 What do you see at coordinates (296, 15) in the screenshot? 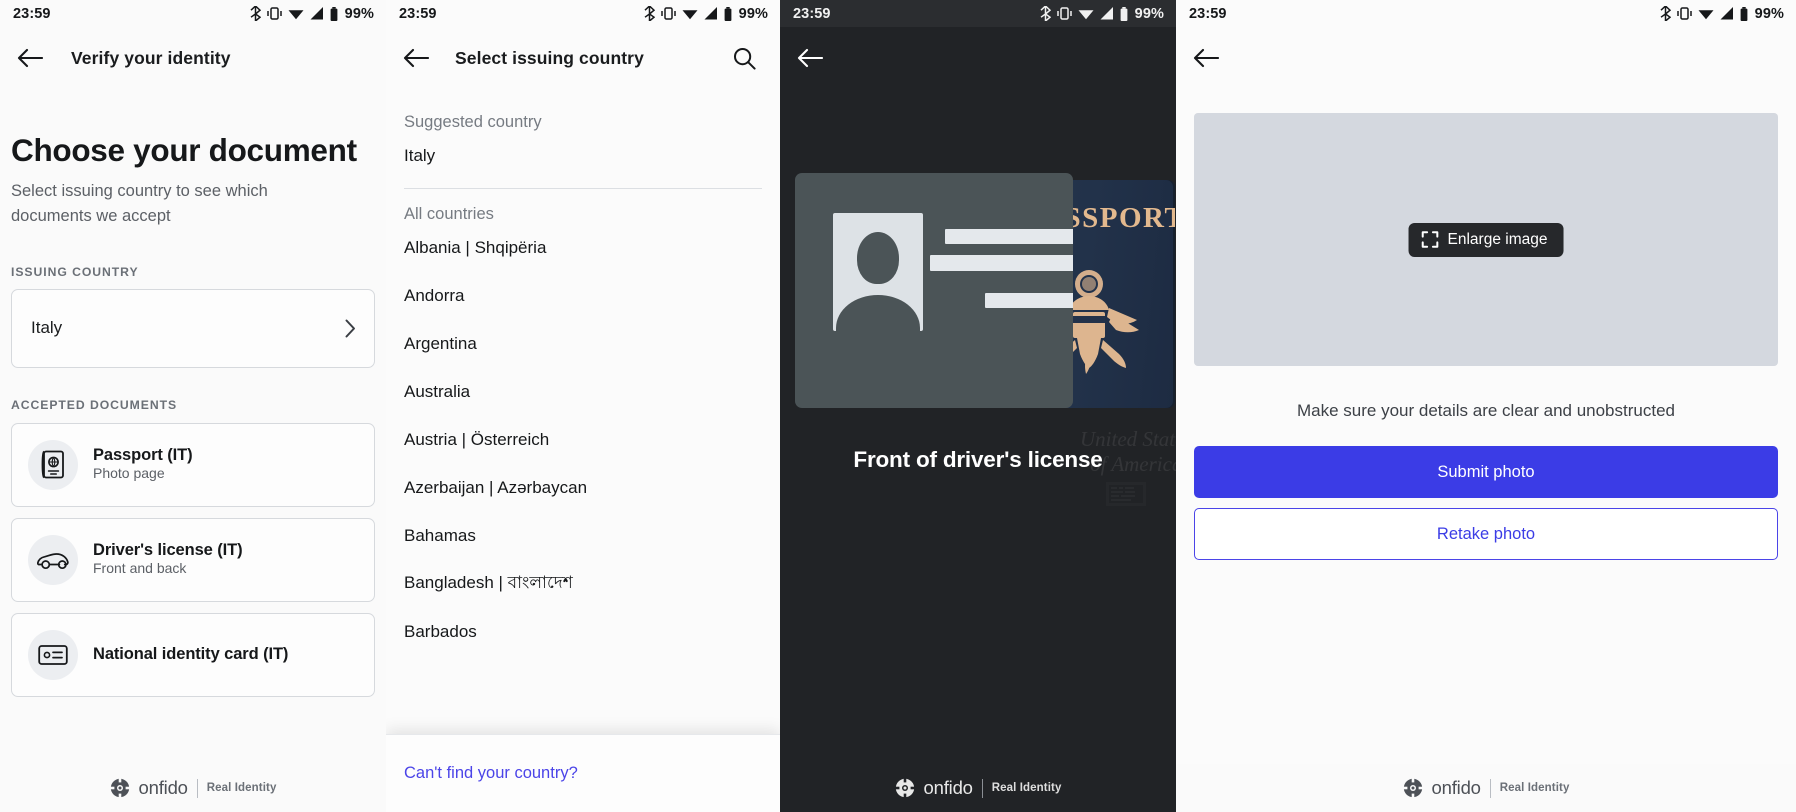
I see `wifi-icon` at bounding box center [296, 15].